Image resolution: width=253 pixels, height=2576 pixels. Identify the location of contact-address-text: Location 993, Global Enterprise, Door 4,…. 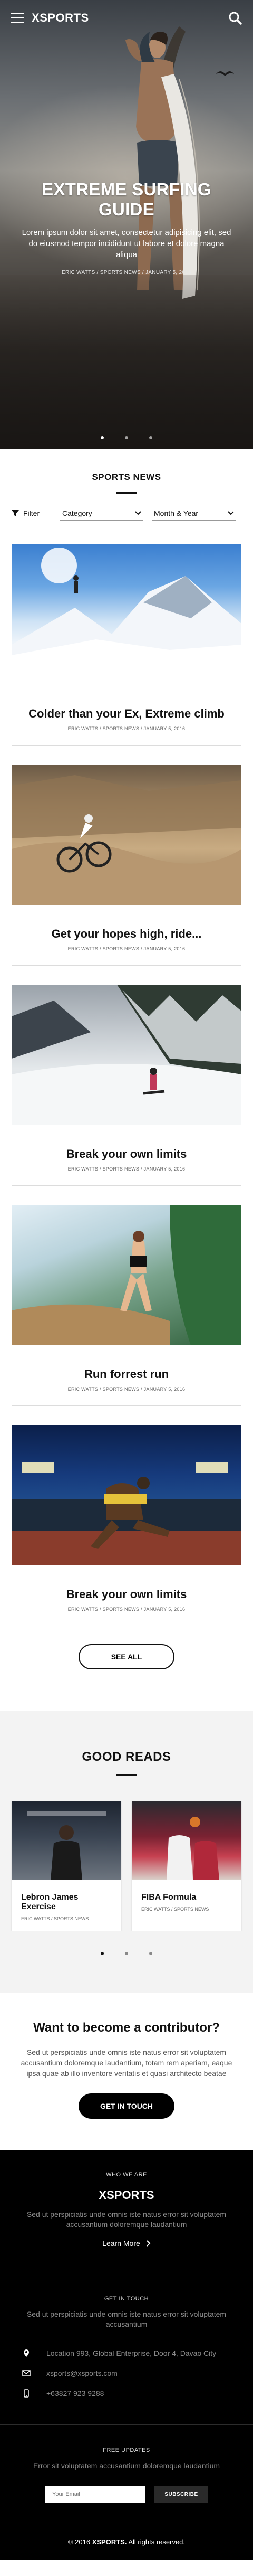
(131, 2353).